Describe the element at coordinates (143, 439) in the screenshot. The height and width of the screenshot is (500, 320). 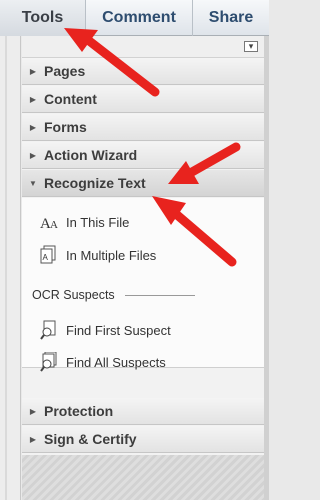
I see `section-sign-certify: ▶ Sign & Certify` at that location.